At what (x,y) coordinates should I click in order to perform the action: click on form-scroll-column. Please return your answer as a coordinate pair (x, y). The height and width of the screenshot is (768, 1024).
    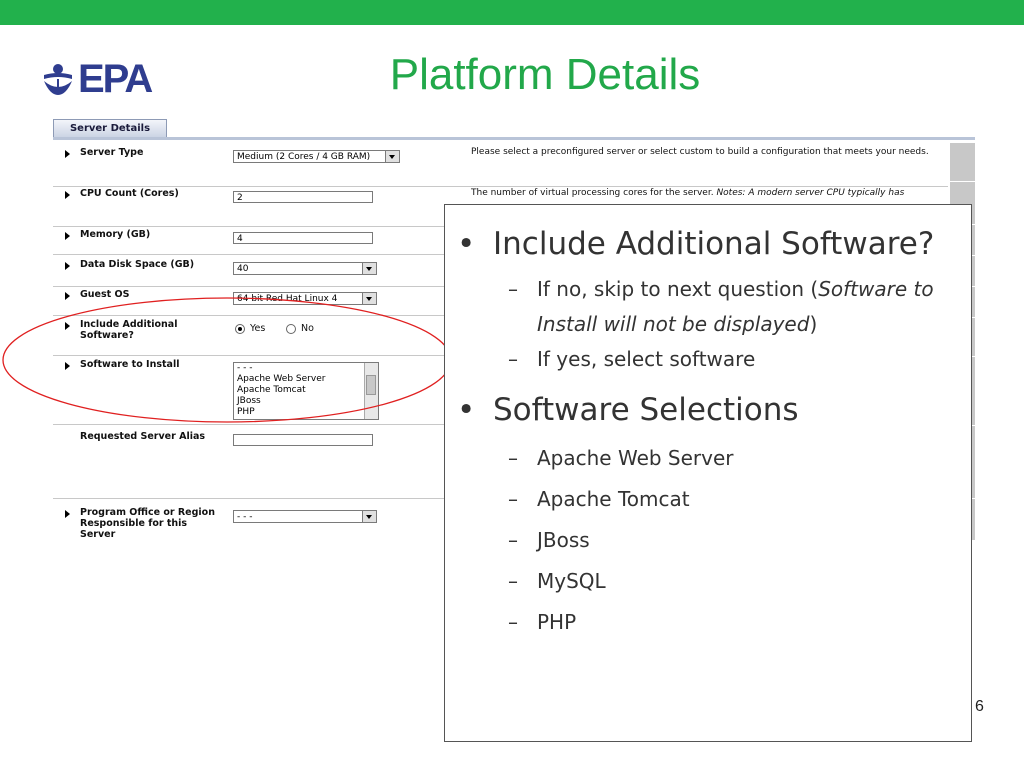
    Looking at the image, I should click on (962, 162).